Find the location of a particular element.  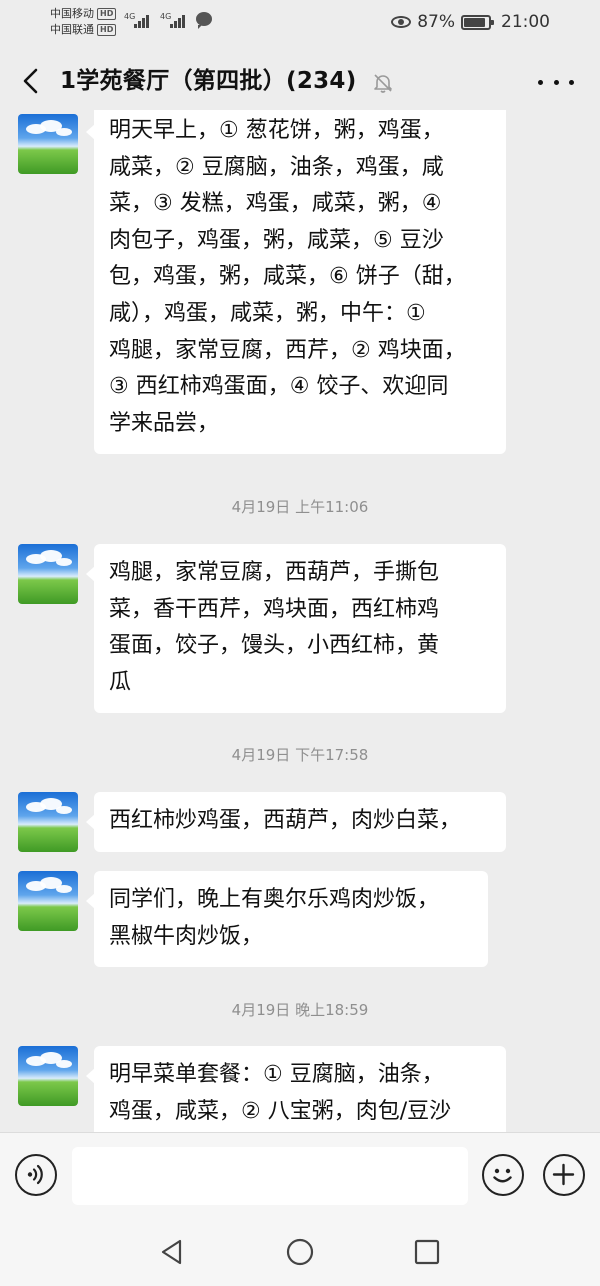

eye-comfort-icon is located at coordinates (401, 22).